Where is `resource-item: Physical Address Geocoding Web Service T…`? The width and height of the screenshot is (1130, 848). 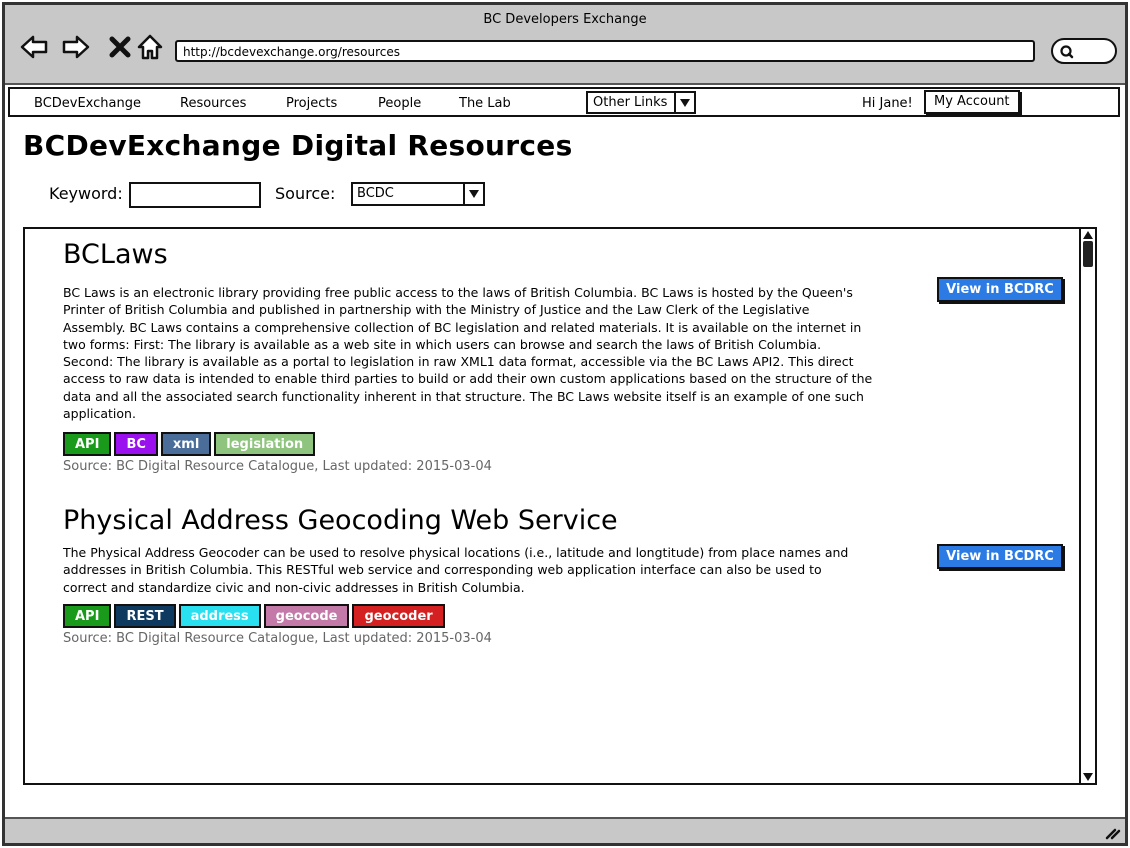 resource-item: Physical Address Geocoding Web Service T… is located at coordinates (483, 575).